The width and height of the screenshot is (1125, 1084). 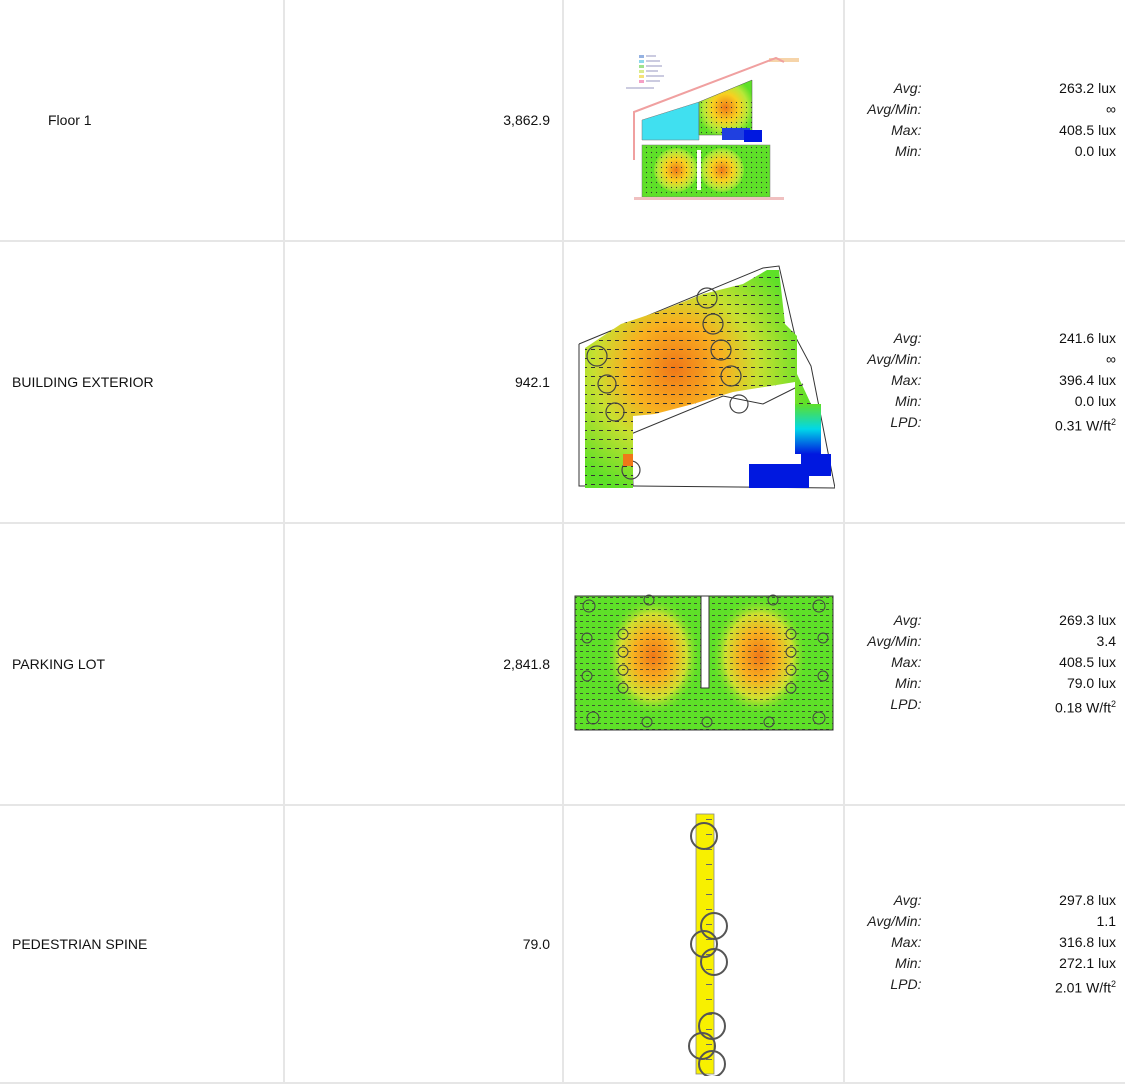 I want to click on area-name: BUILDING EXTERIOR, so click(x=83, y=382).